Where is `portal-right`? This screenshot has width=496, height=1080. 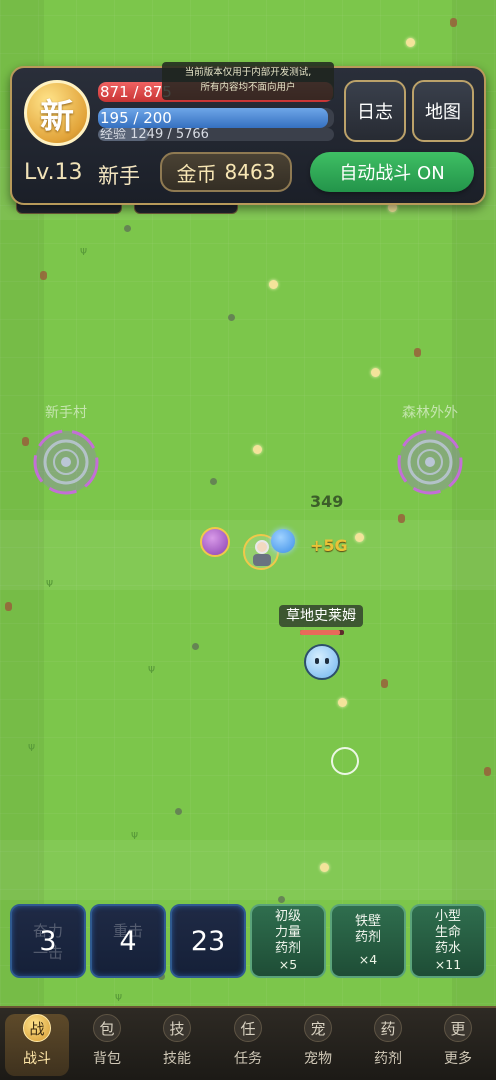 portal-right is located at coordinates (430, 462).